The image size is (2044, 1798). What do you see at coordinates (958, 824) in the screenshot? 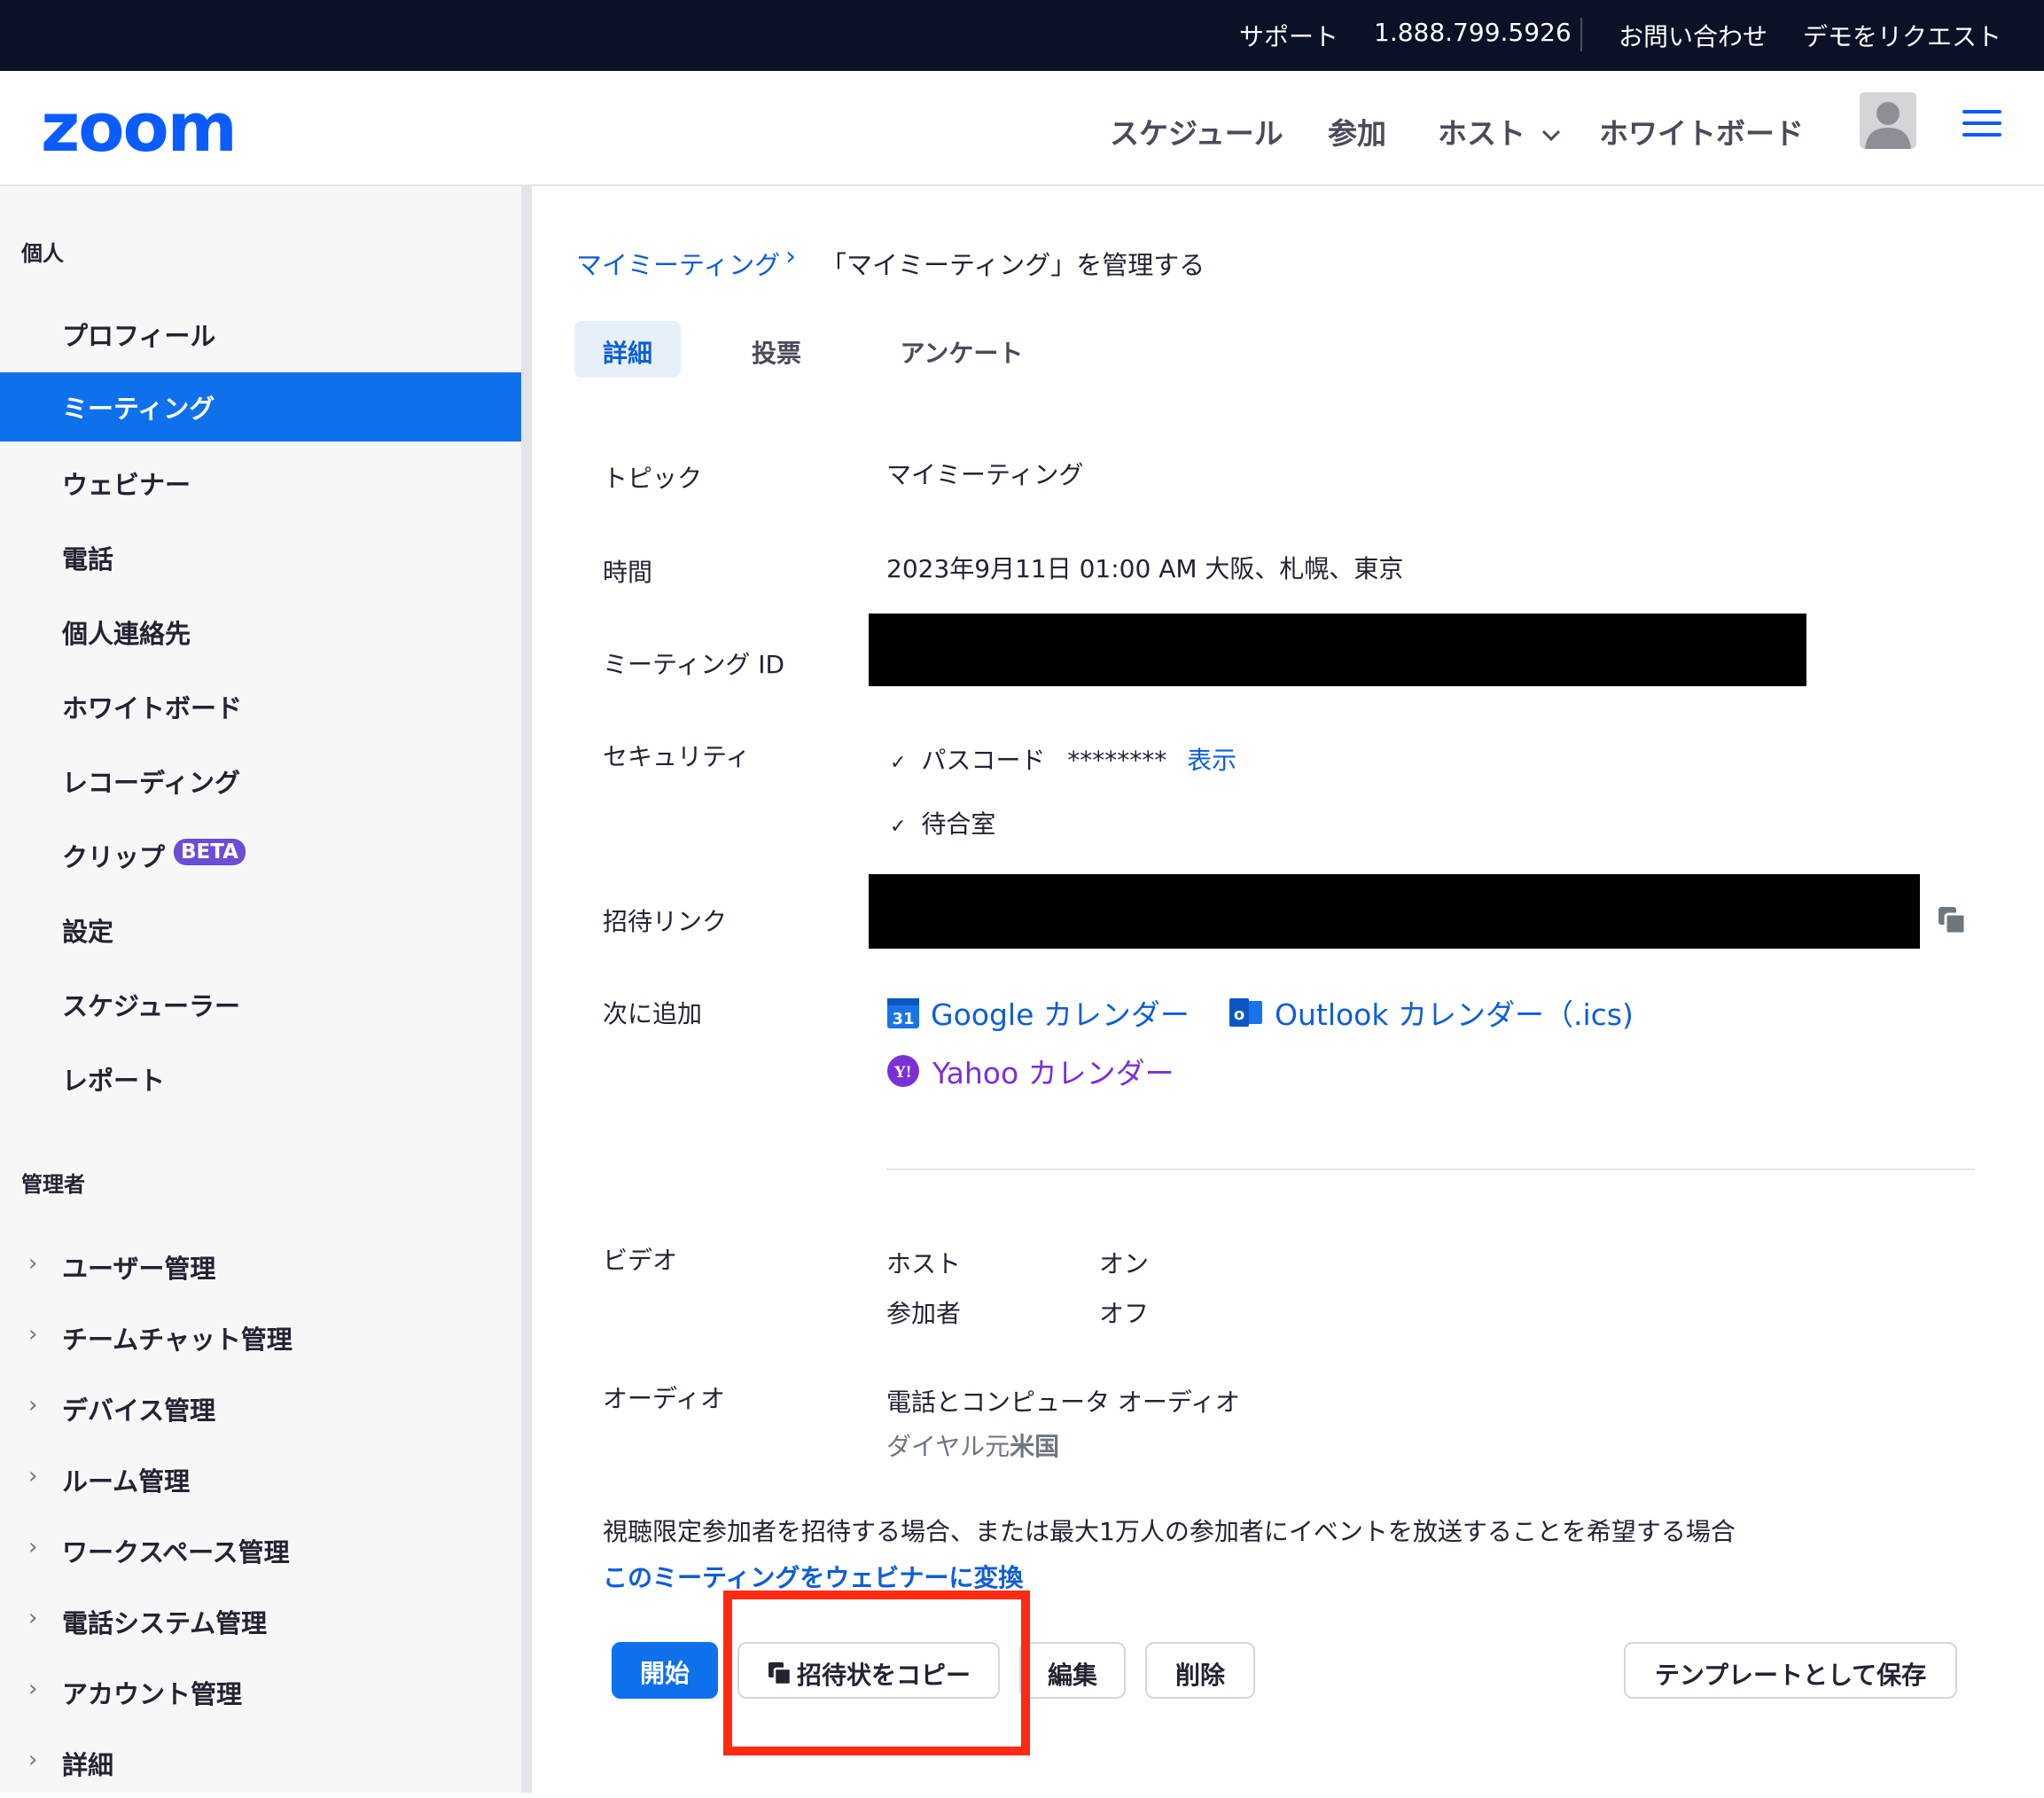
I see `waiting-room-label: 待合室` at bounding box center [958, 824].